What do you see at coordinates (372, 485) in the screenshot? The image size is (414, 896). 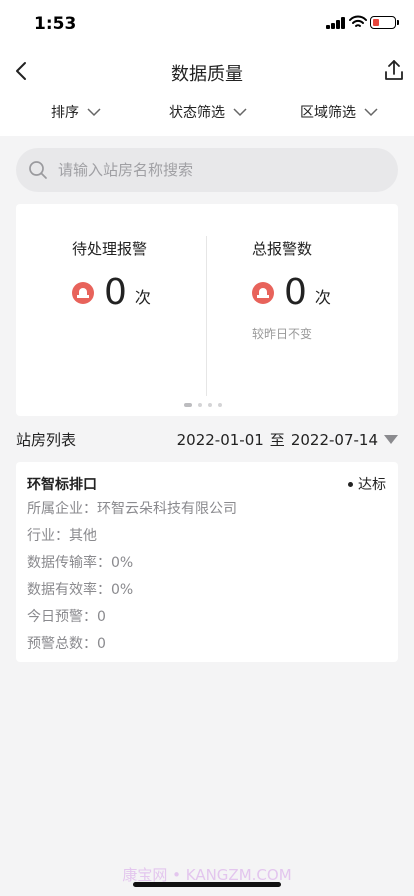 I see `station-status-label: 达标` at bounding box center [372, 485].